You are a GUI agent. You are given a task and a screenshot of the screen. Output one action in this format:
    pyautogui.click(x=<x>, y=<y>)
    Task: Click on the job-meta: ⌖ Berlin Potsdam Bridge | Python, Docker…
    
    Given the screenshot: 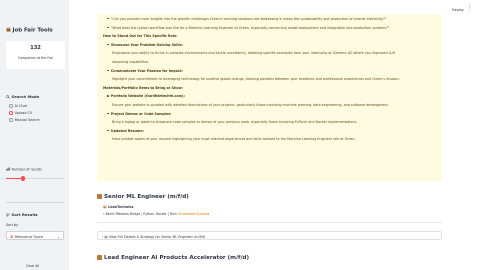 What is the action you would take?
    pyautogui.click(x=156, y=214)
    